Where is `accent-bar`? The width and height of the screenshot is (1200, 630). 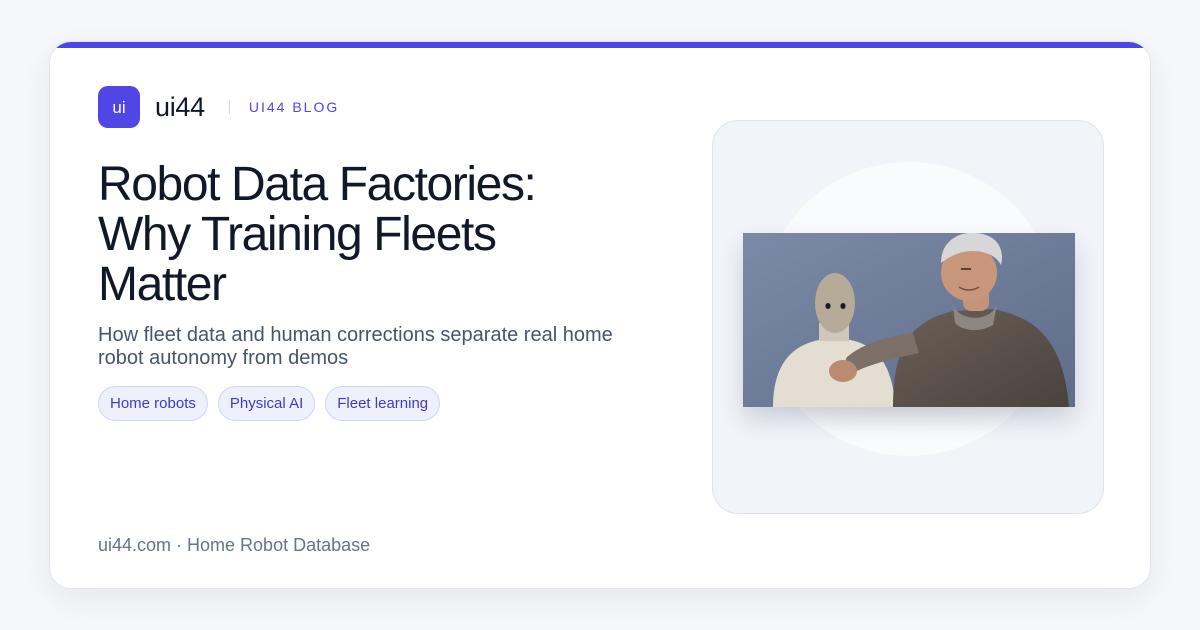 accent-bar is located at coordinates (600, 45).